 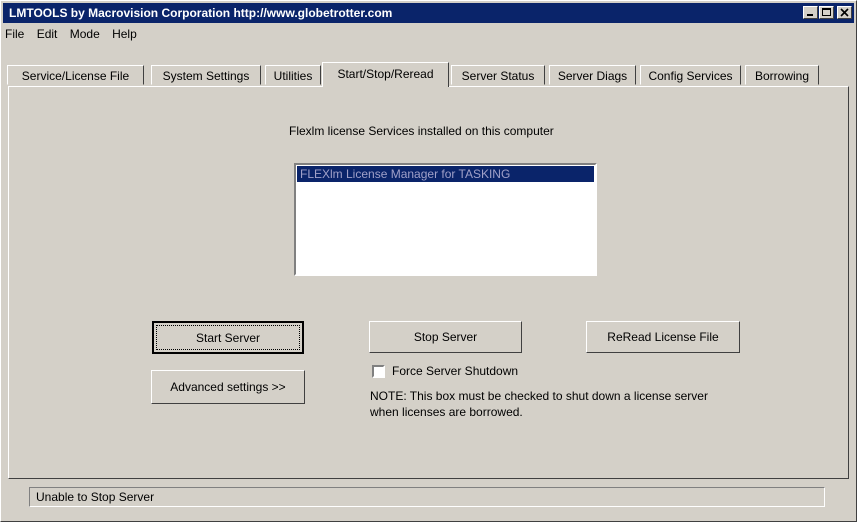 I want to click on tab-config-services: Config Services, so click(x=690, y=75).